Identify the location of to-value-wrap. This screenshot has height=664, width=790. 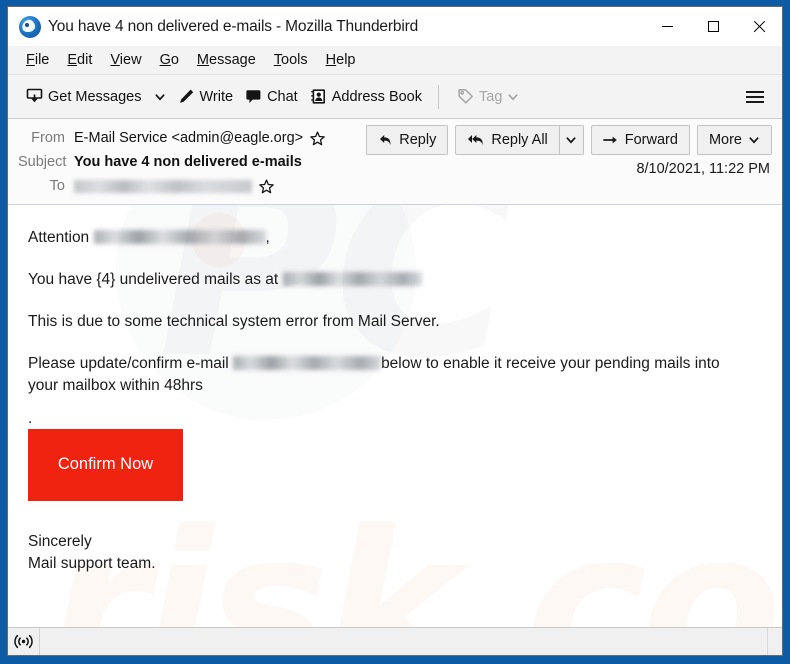
(174, 186).